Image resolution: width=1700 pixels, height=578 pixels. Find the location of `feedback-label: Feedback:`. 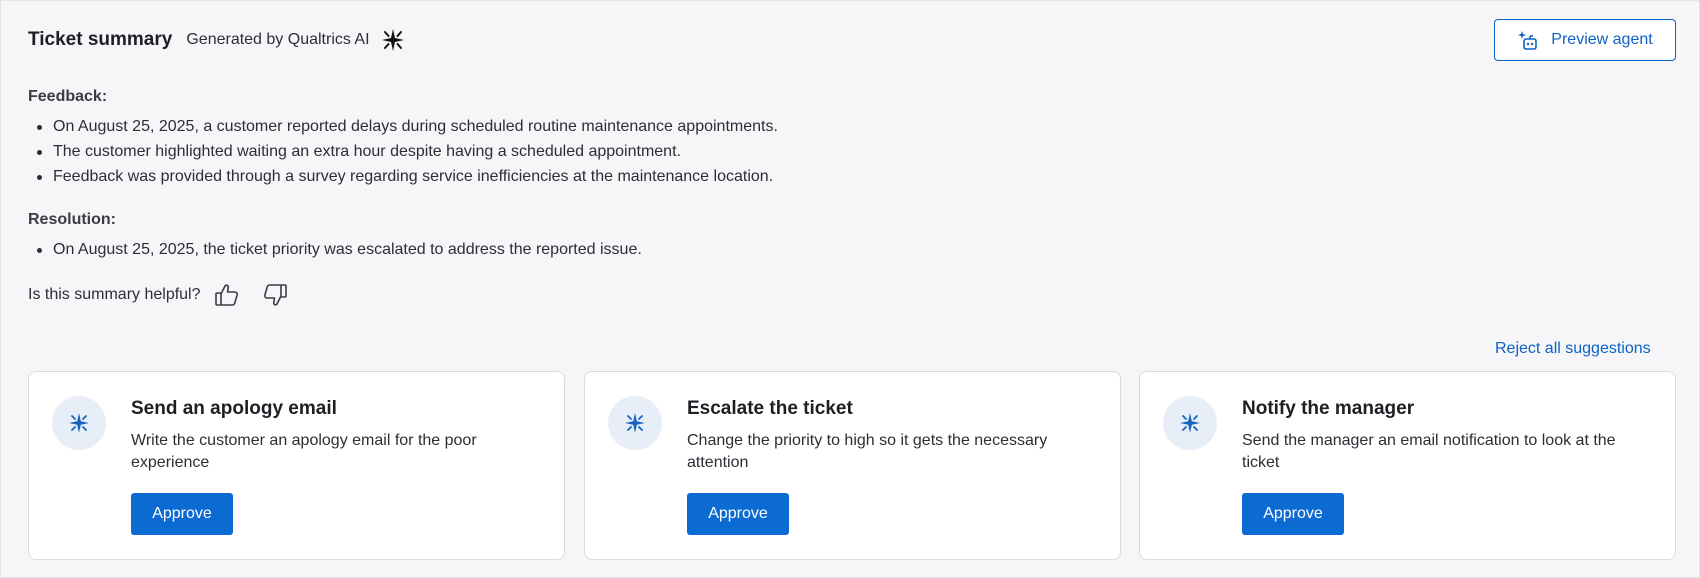

feedback-label: Feedback: is located at coordinates (68, 96).